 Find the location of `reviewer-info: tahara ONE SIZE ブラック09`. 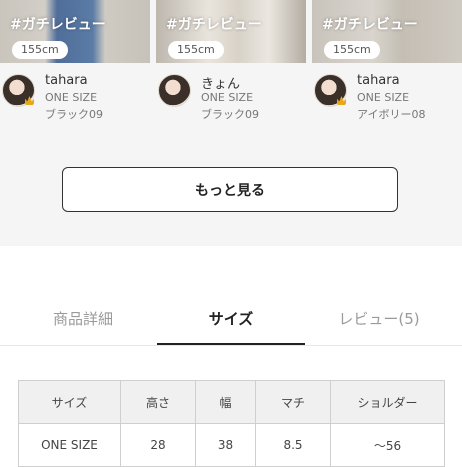

reviewer-info: tahara ONE SIZE ブラック09 is located at coordinates (75, 98).